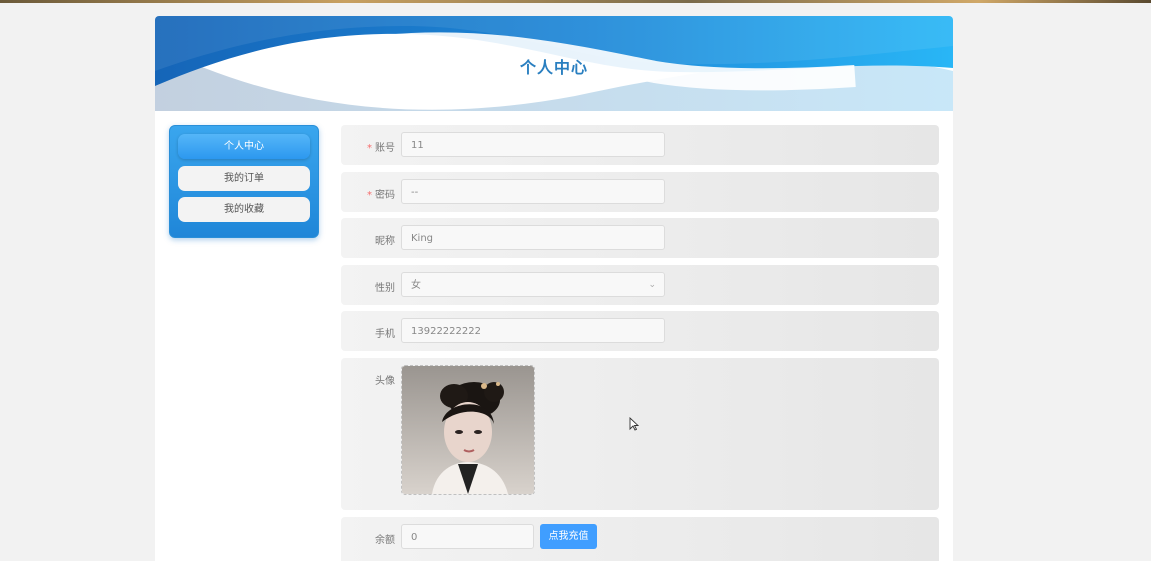 This screenshot has width=1151, height=561. I want to click on sidebar-item-profile: 个人中心, so click(244, 146).